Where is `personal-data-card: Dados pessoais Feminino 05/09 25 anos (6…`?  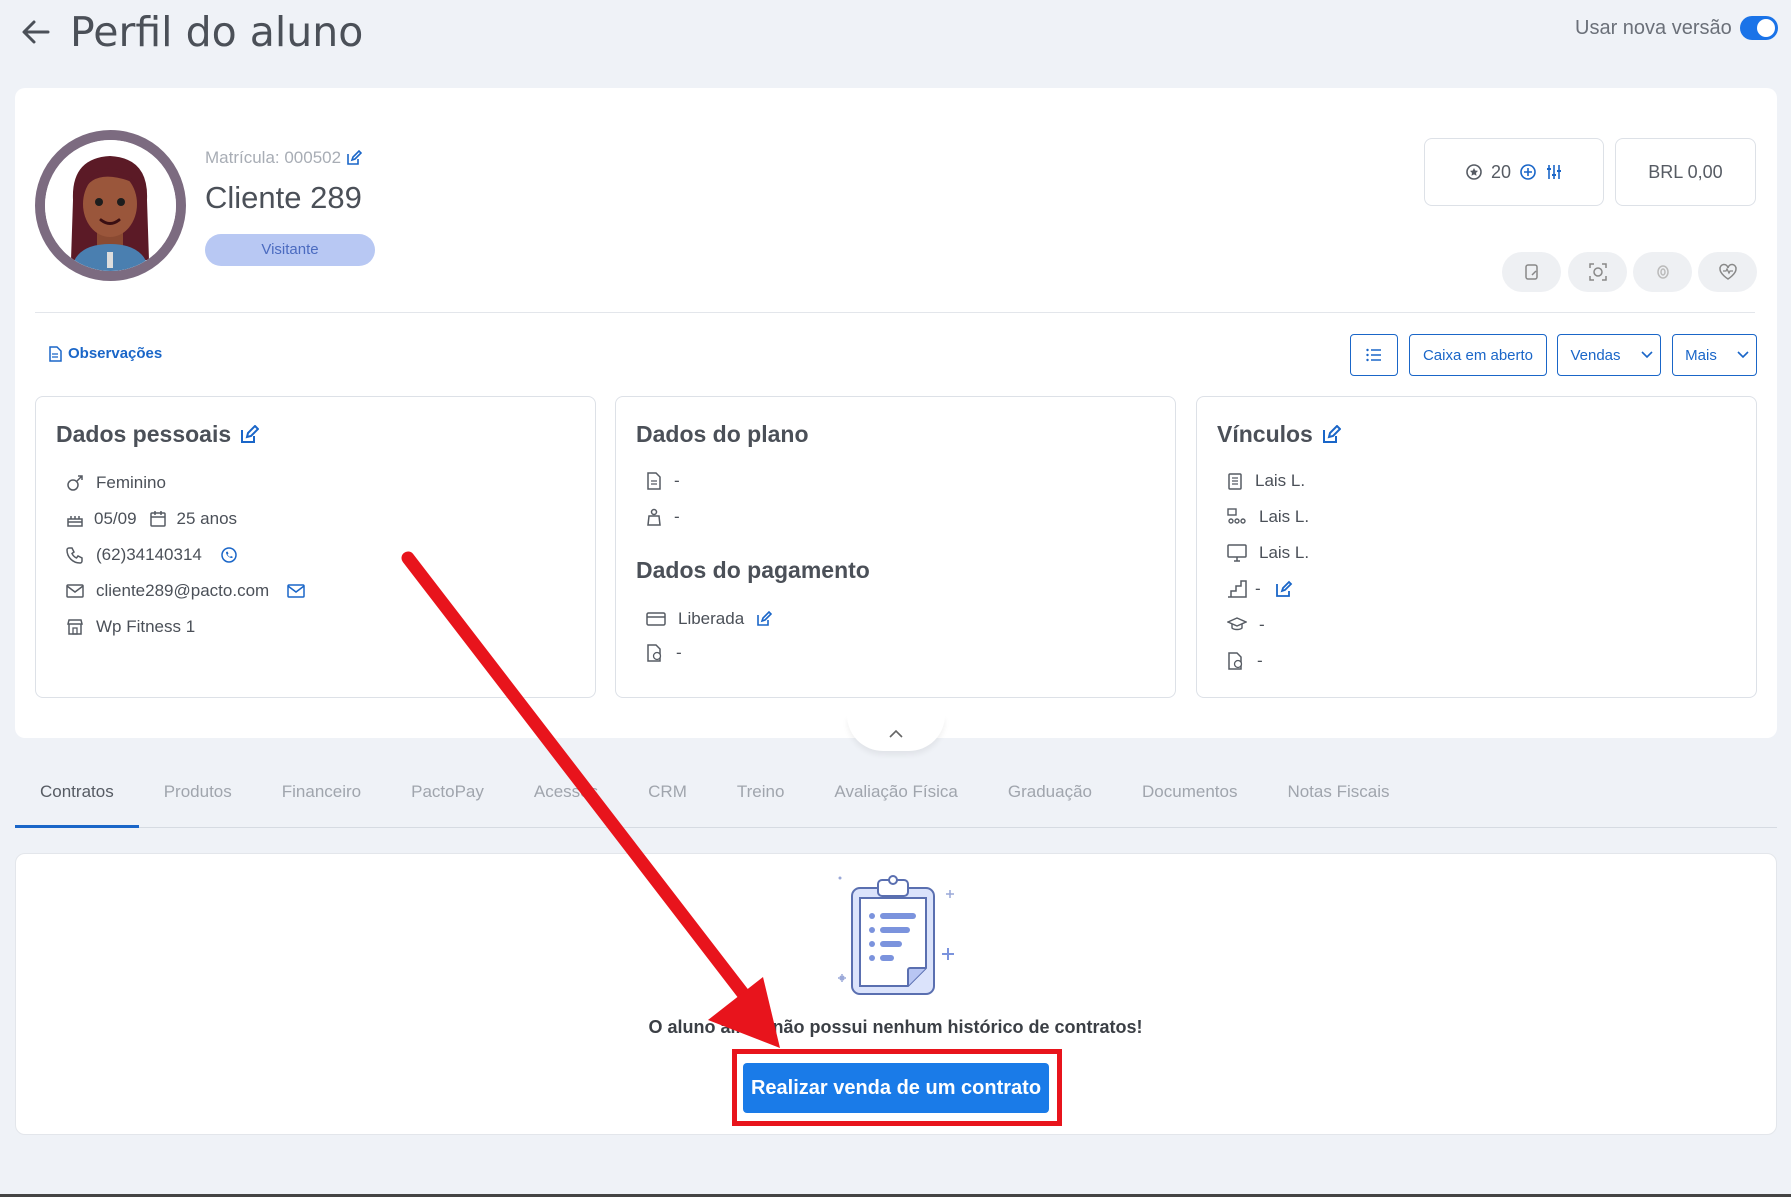
personal-data-card: Dados pessoais Feminino 05/09 25 anos (6… is located at coordinates (315, 547).